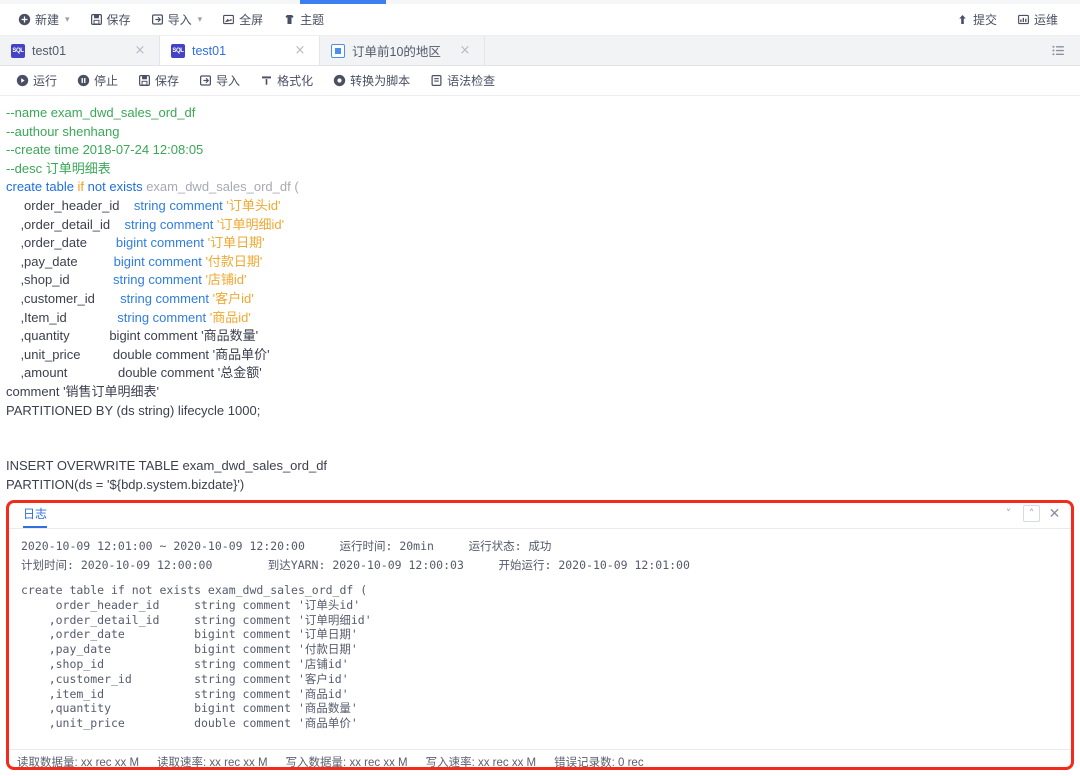  Describe the element at coordinates (49, 50) in the screenshot. I see `tab-label: test01` at that location.